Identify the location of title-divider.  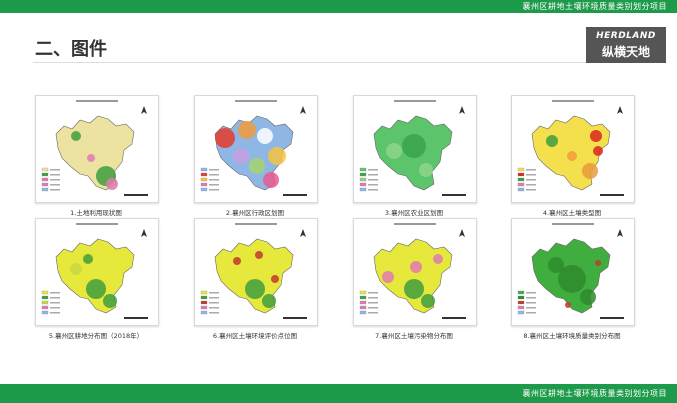
(333, 62).